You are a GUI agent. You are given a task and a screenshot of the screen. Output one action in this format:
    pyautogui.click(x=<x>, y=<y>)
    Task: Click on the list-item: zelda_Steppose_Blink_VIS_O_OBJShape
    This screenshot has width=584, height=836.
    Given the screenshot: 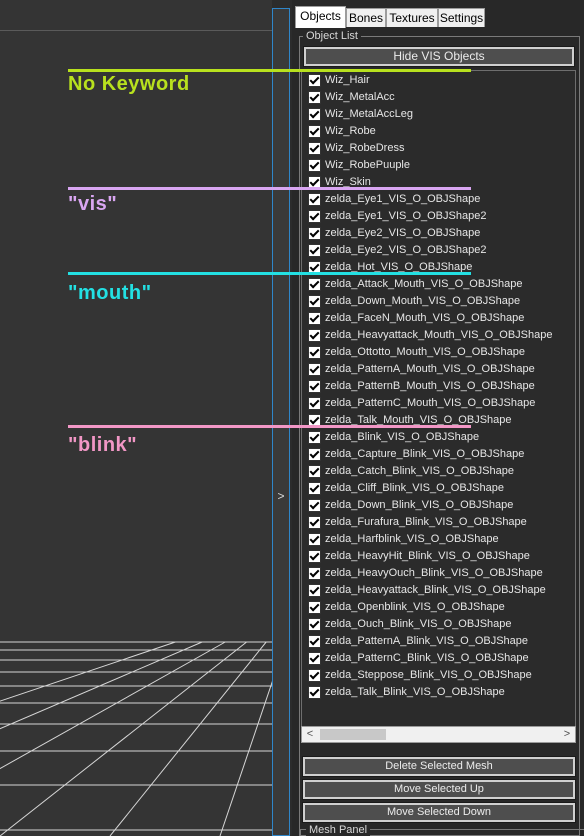 What is the action you would take?
    pyautogui.click(x=439, y=675)
    